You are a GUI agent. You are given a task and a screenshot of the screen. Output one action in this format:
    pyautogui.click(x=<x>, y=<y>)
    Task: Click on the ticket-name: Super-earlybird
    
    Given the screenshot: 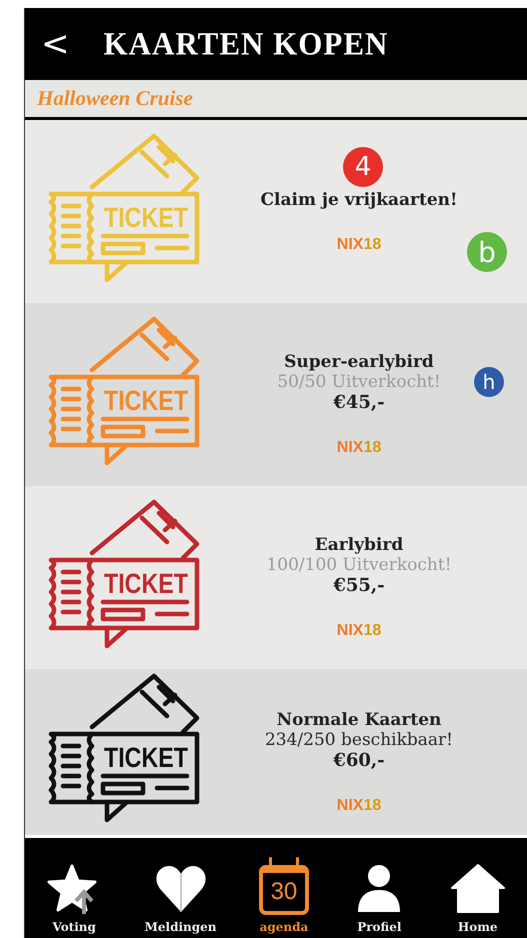 What is the action you would take?
    pyautogui.click(x=359, y=362)
    